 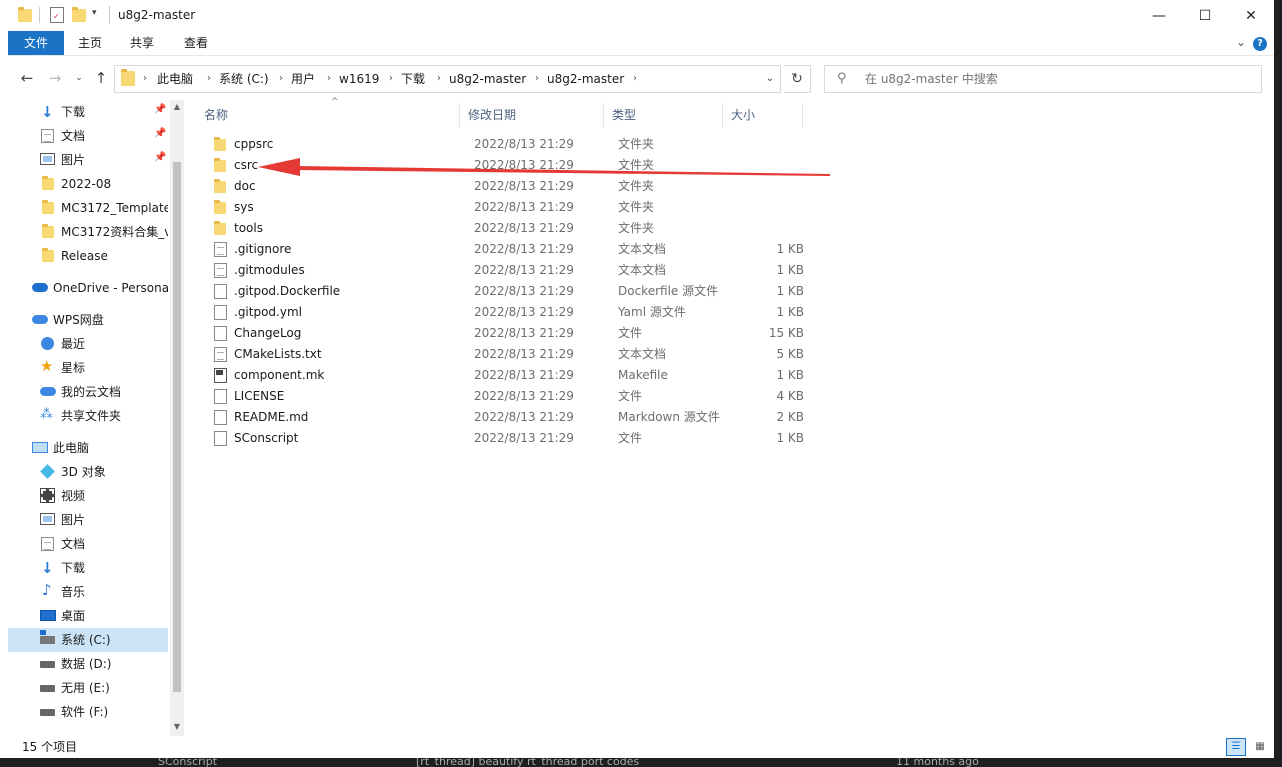 I want to click on nav-item-this-pc: 此电脑, so click(x=88, y=448).